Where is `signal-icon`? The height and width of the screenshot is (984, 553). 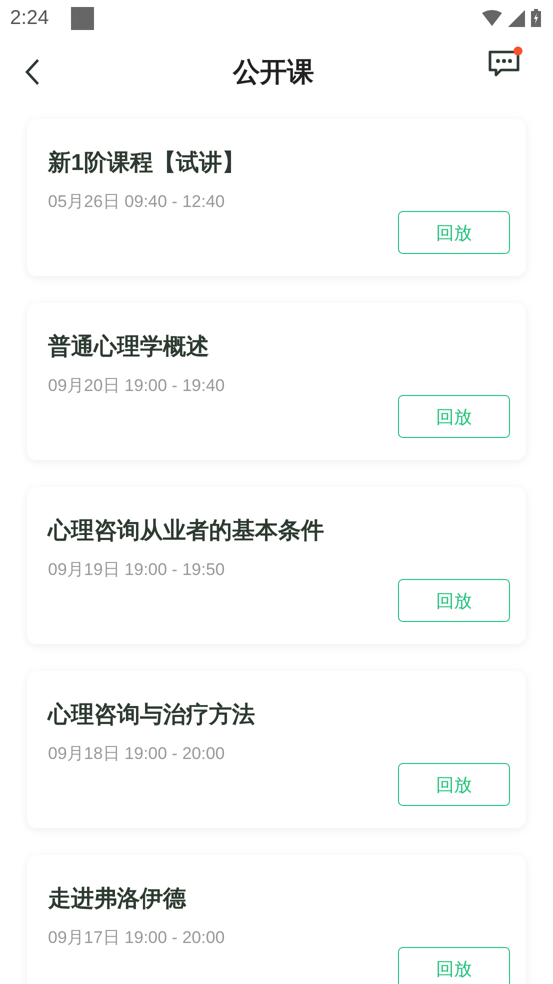 signal-icon is located at coordinates (516, 18).